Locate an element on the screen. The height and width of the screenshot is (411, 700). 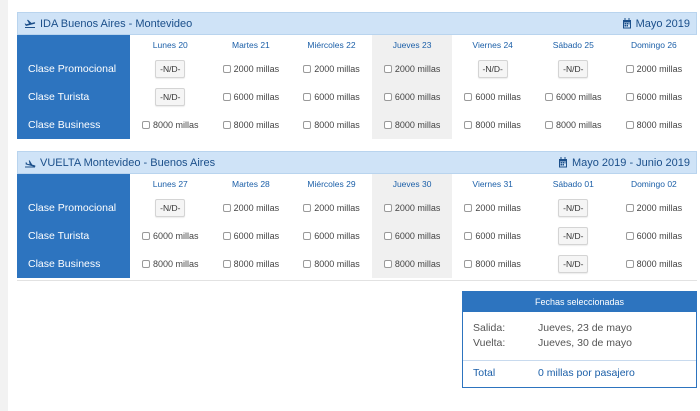
salida-label: Salida: is located at coordinates (489, 327).